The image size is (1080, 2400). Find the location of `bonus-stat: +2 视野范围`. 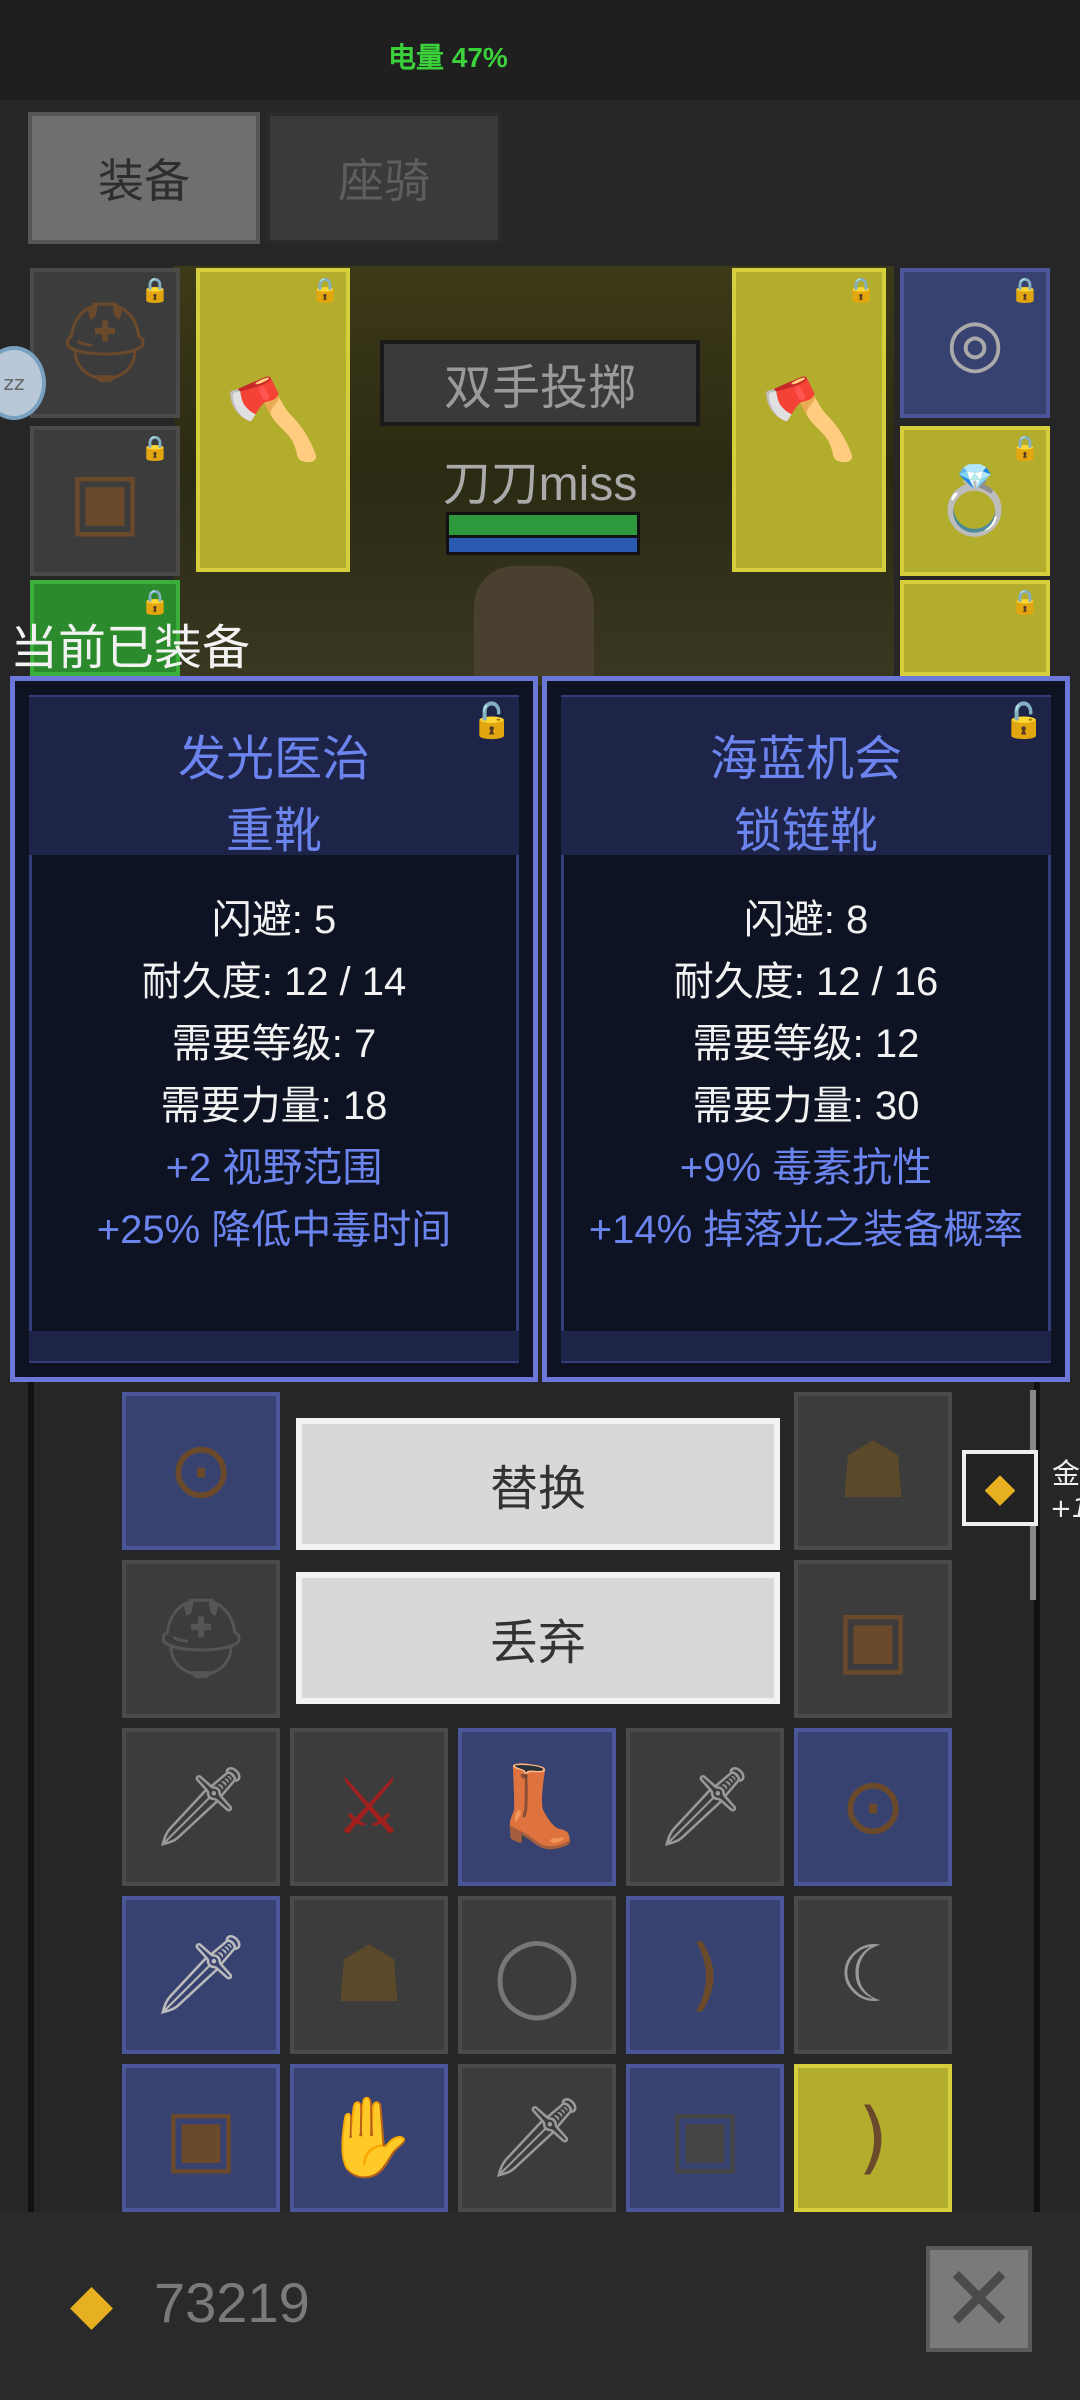

bonus-stat: +2 视野范围 is located at coordinates (274, 1168).